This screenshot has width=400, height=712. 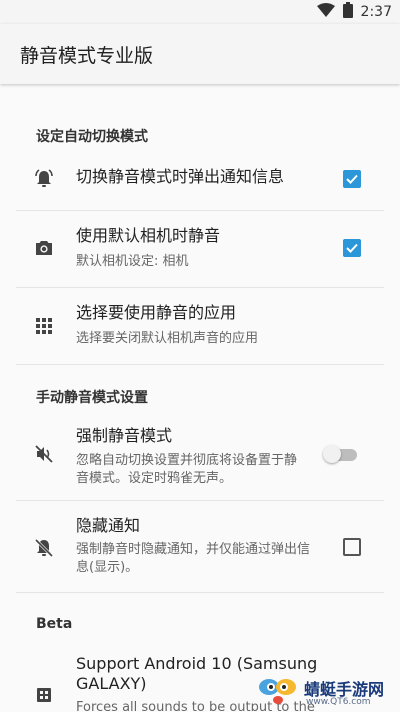 What do you see at coordinates (193, 549) in the screenshot?
I see `pref-summary-line-1: 强制静音时隐藏通知，并仅能通过弹出信` at bounding box center [193, 549].